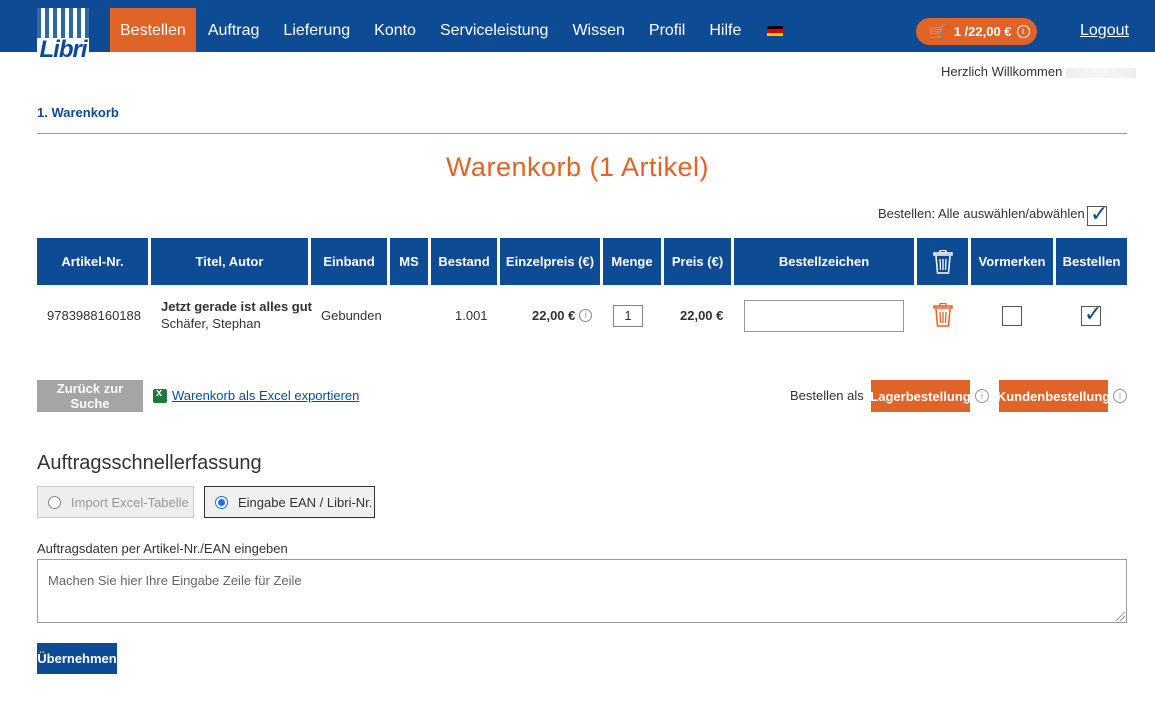 The image size is (1155, 705). I want to click on column-header-quantity: Menge, so click(632, 261).